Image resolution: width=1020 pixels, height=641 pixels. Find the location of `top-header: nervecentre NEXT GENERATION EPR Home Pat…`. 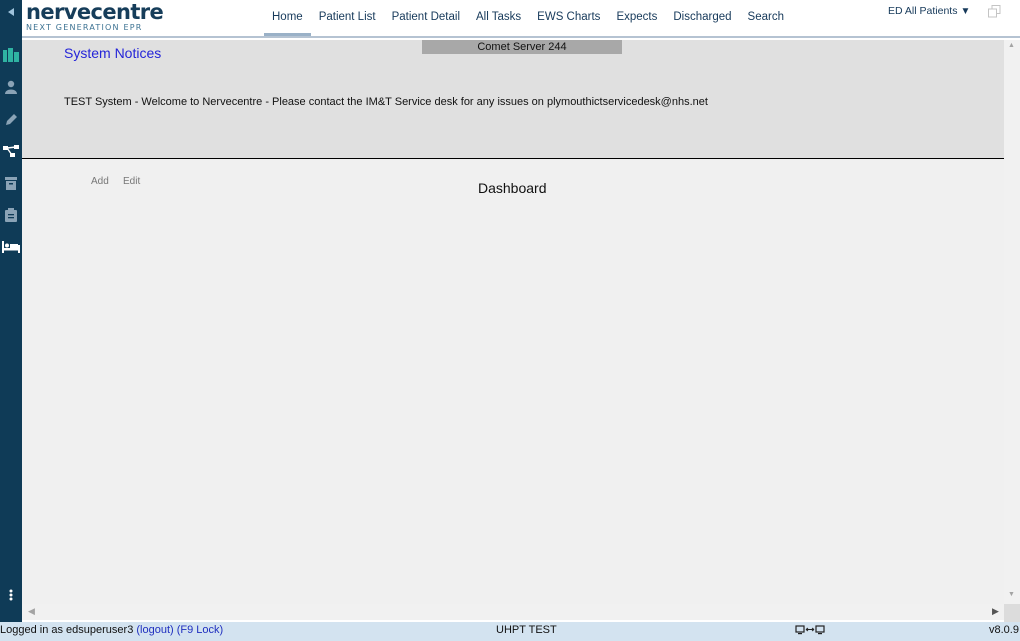

top-header: nervecentre NEXT GENERATION EPR Home Pat… is located at coordinates (521, 19).